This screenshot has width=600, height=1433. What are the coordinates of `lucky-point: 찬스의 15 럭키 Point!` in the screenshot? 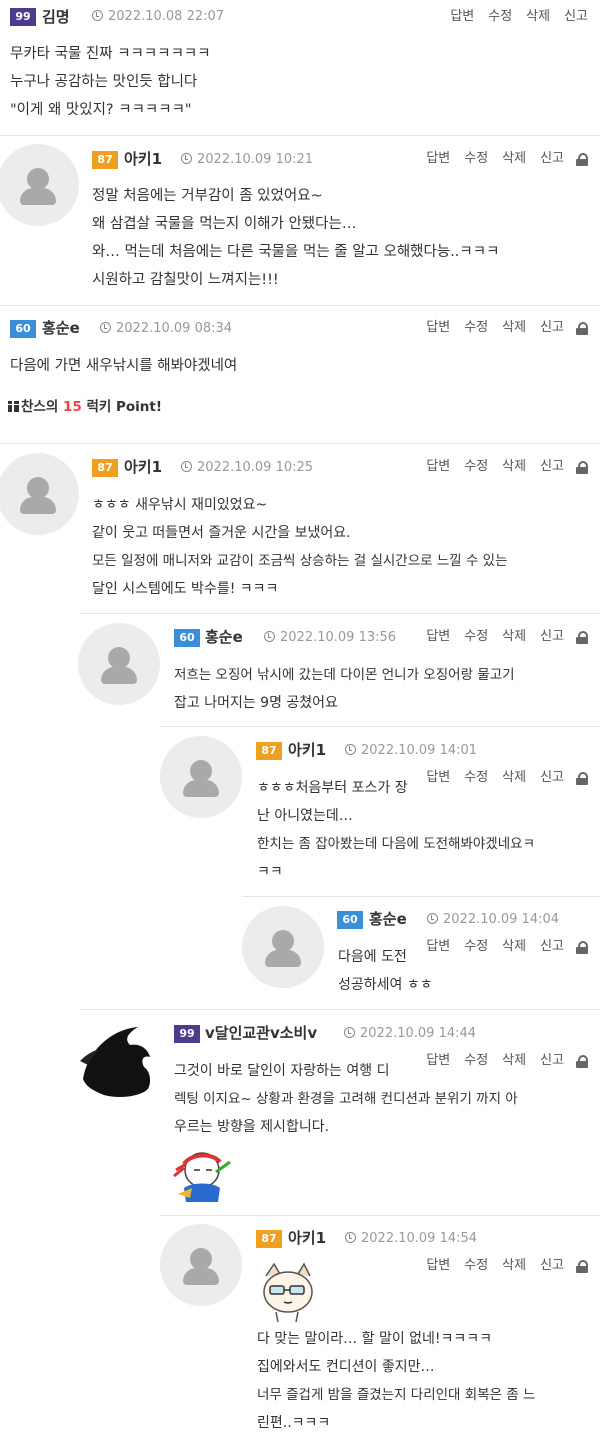 It's located at (85, 407).